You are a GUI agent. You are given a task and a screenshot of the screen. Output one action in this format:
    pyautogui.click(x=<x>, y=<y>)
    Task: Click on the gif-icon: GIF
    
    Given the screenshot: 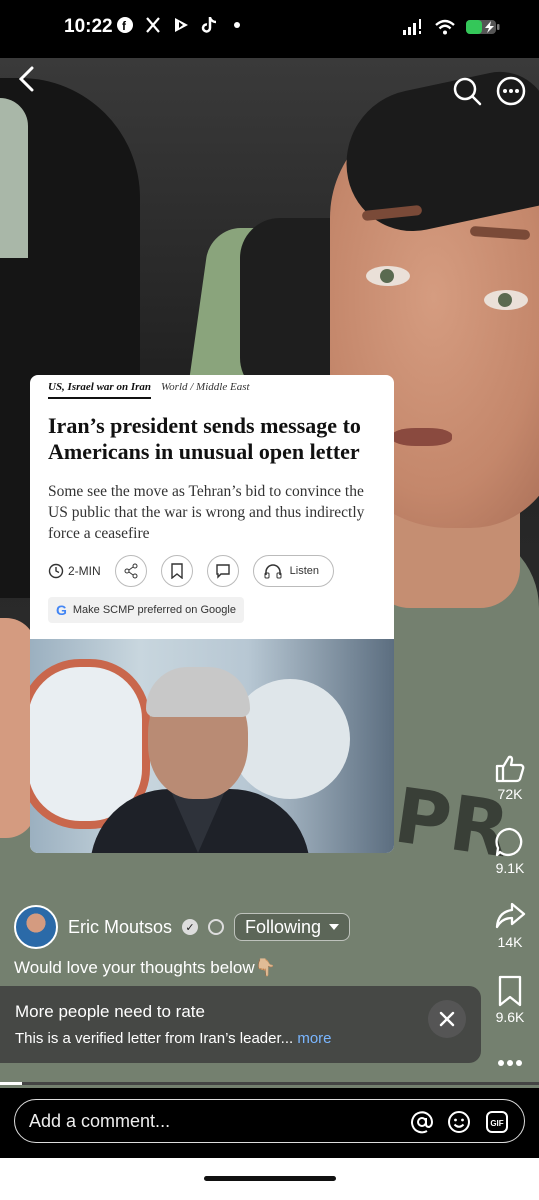 What is the action you would take?
    pyautogui.click(x=497, y=1122)
    